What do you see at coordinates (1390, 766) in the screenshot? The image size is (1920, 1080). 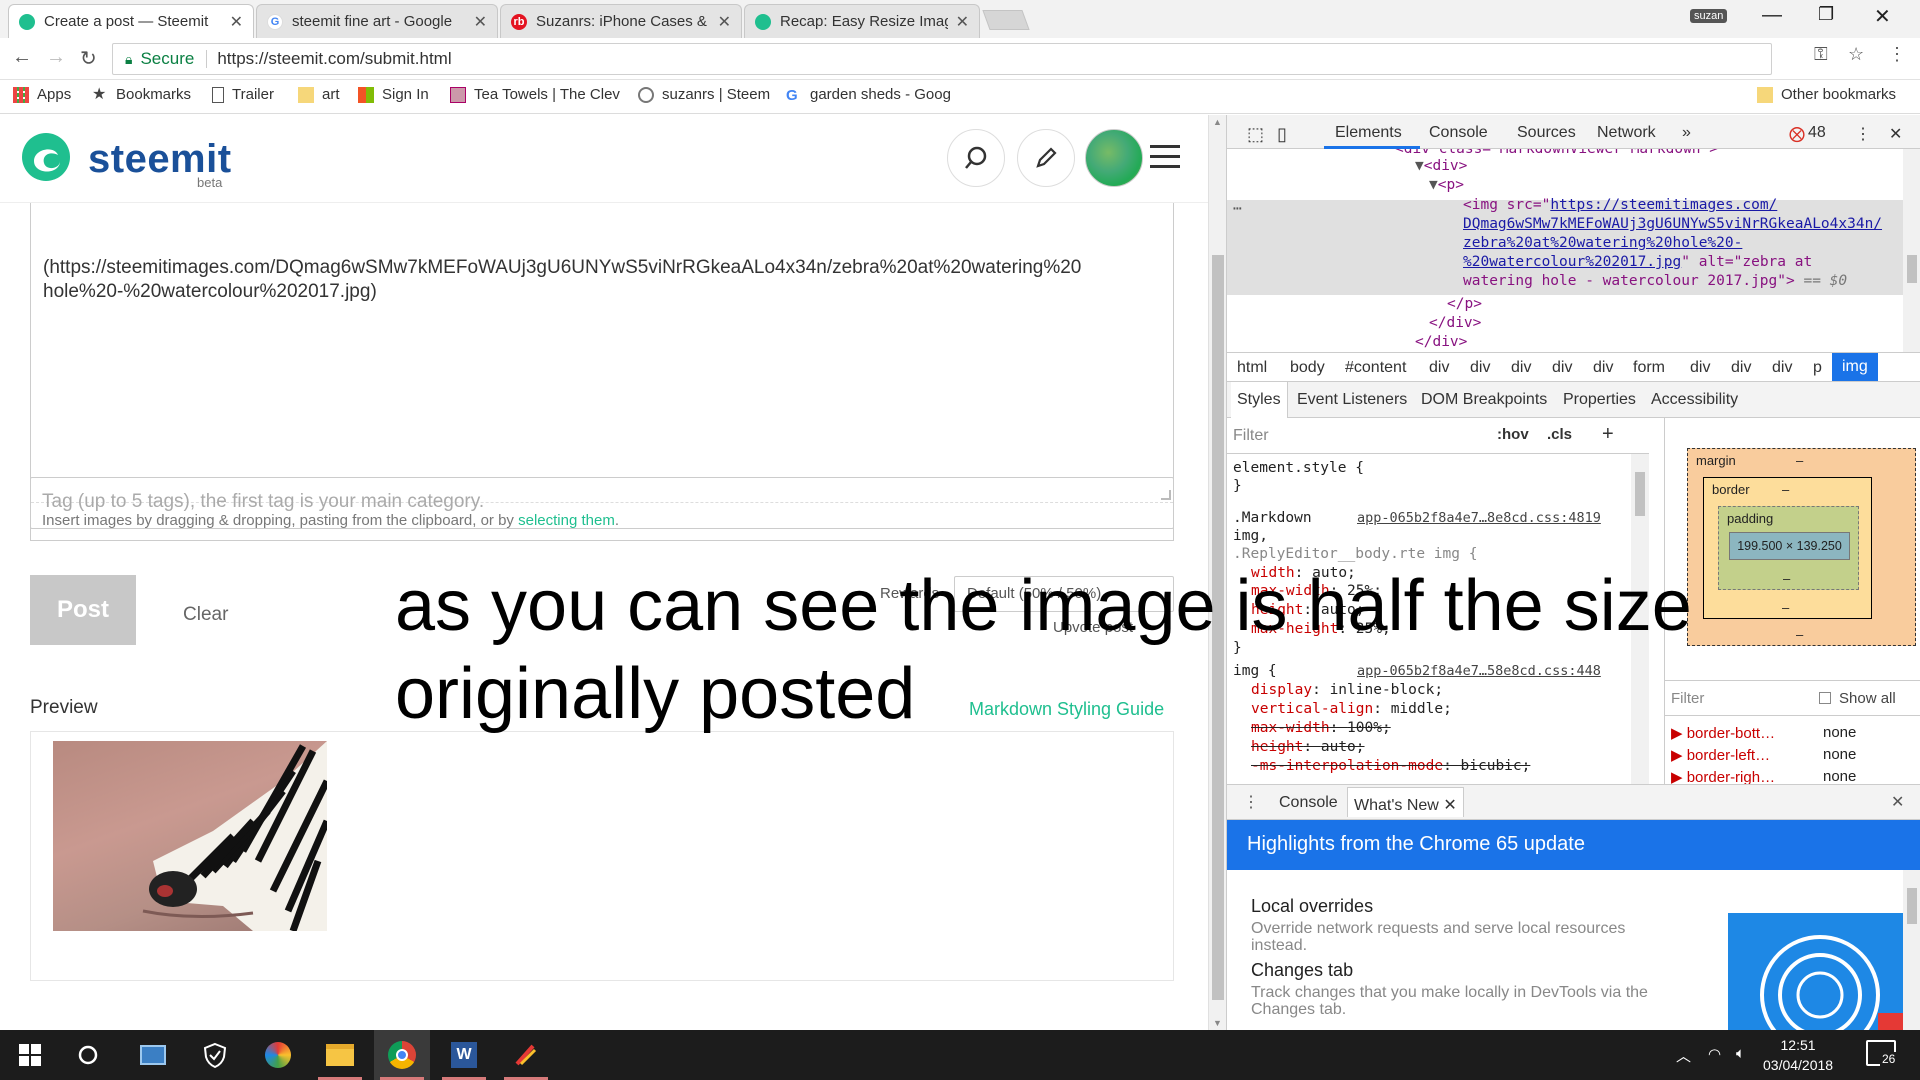 I see `style-decl-overridden: -ms-interpolation-mode: bicubic;` at bounding box center [1390, 766].